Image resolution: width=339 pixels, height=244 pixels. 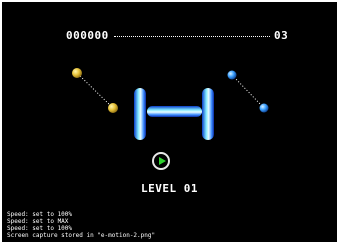 I want to click on play-icon, so click(x=162, y=161).